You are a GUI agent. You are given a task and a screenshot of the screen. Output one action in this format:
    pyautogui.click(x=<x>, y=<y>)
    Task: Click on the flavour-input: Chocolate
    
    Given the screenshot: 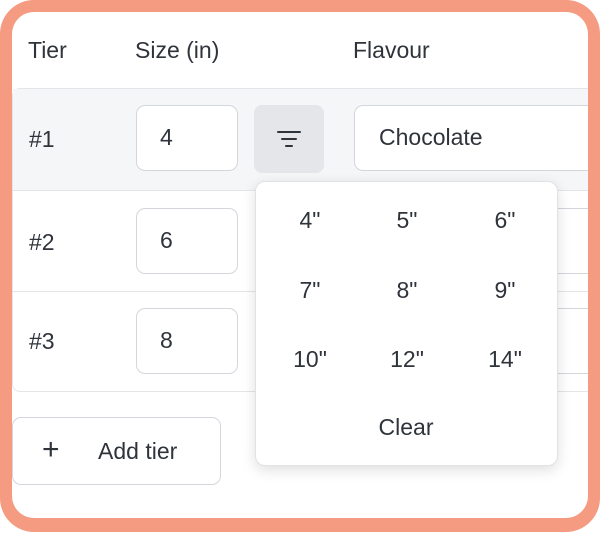 What is the action you would take?
    pyautogui.click(x=471, y=138)
    